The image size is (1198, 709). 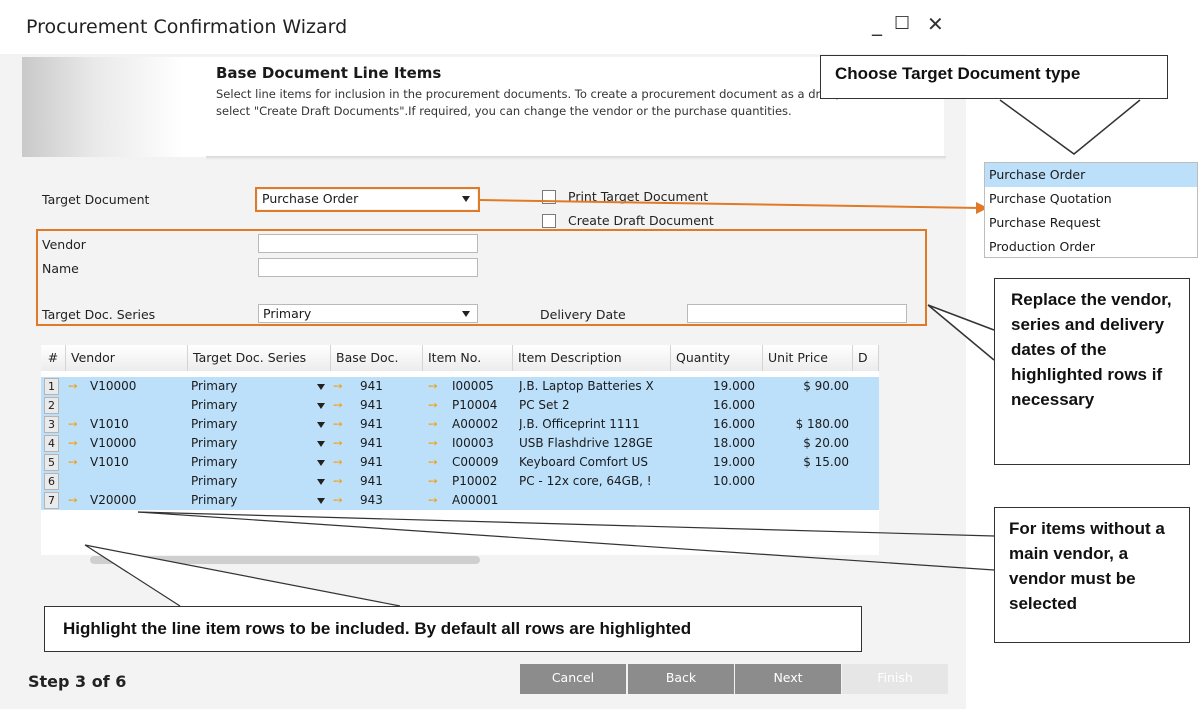 What do you see at coordinates (1070, 127) in the screenshot?
I see `type-callout-pointer` at bounding box center [1070, 127].